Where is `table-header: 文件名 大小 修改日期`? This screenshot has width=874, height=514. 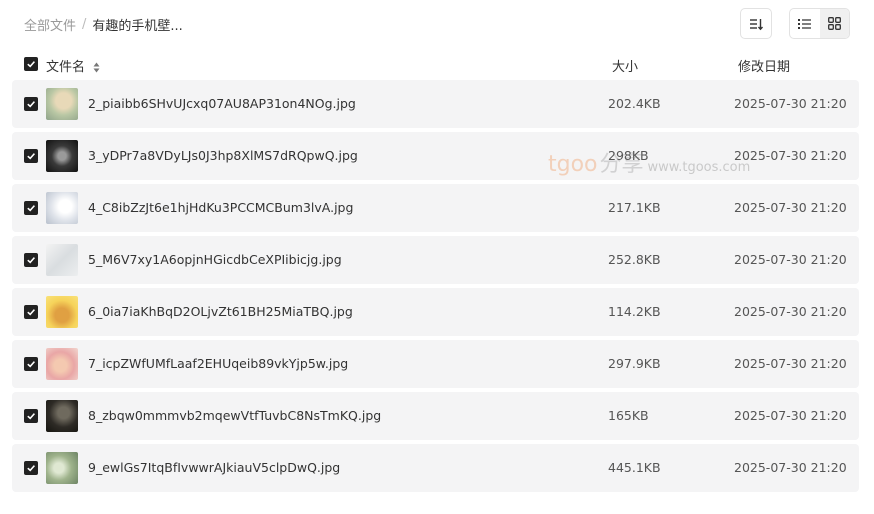
table-header: 文件名 大小 修改日期 is located at coordinates (437, 64).